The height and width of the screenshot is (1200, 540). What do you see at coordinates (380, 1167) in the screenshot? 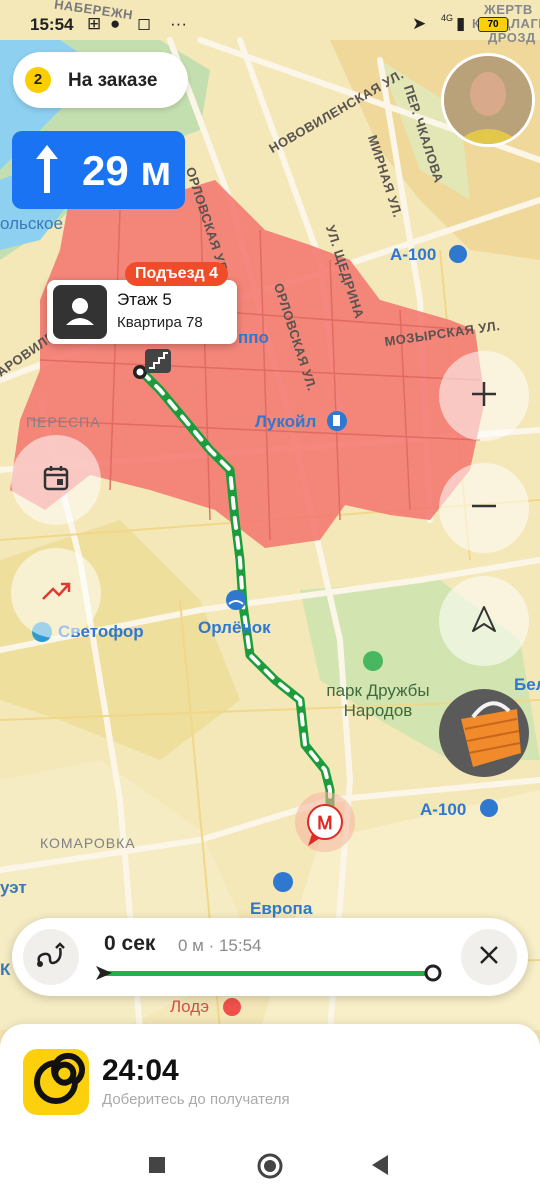
I see `back-button` at bounding box center [380, 1167].